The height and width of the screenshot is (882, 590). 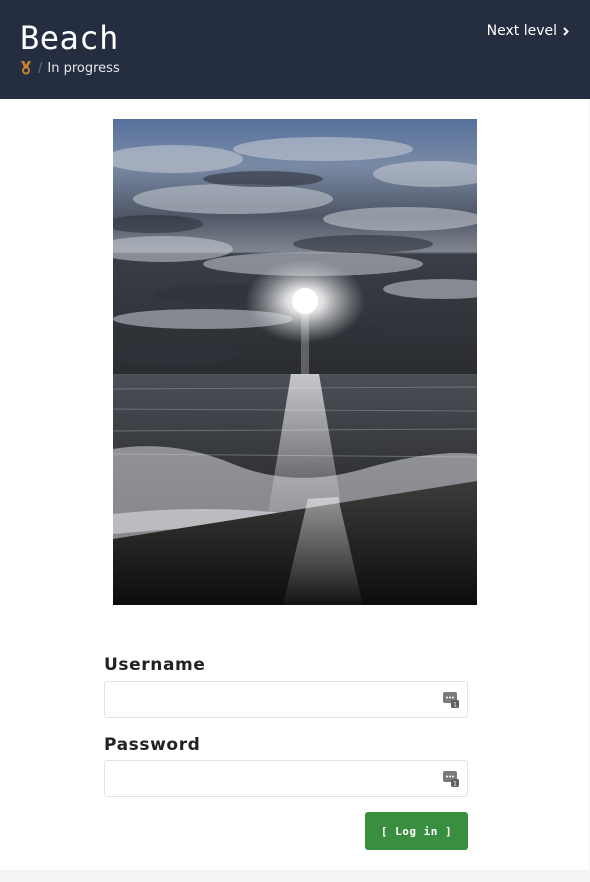 I want to click on password-input, so click(x=286, y=778).